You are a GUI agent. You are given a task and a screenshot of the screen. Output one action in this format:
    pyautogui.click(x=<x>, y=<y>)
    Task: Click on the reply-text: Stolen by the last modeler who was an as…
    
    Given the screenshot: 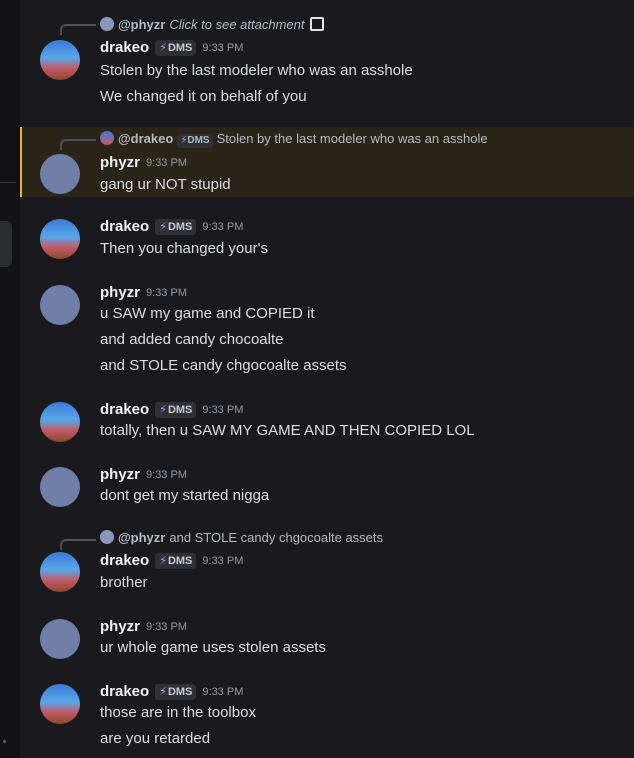 What is the action you would take?
    pyautogui.click(x=352, y=138)
    